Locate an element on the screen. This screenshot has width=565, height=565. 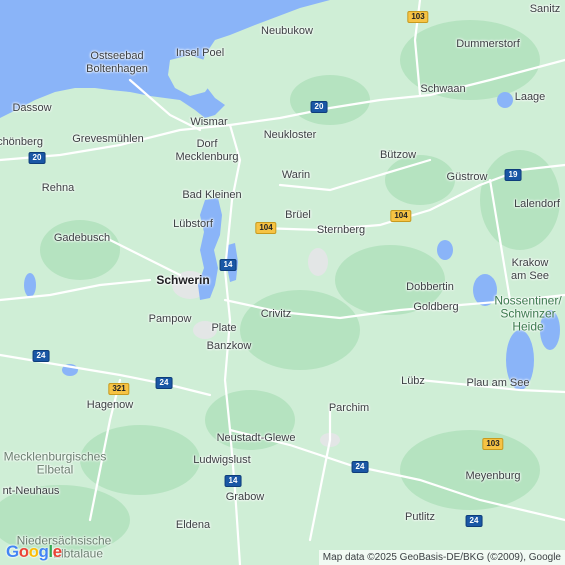
town-label-neuhaus: nt-Neuhaus is located at coordinates (31, 491).